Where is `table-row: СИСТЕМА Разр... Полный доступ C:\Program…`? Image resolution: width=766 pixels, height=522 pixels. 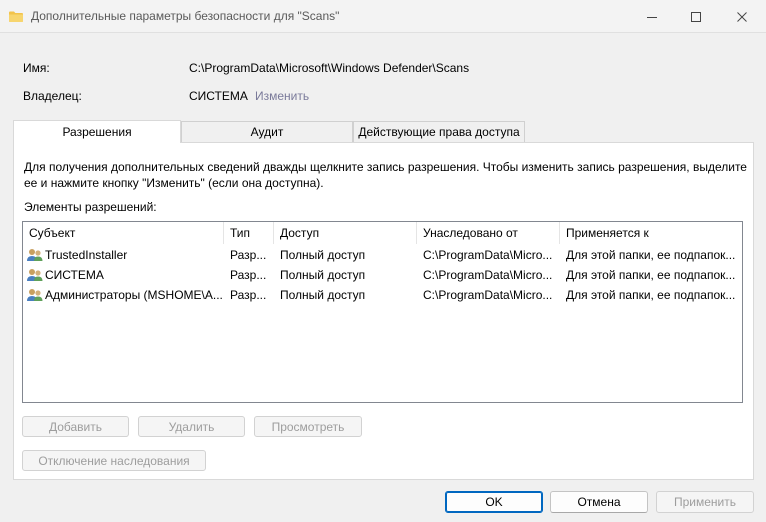 table-row: СИСТЕМА Разр... Полный доступ C:\Program… is located at coordinates (382, 275).